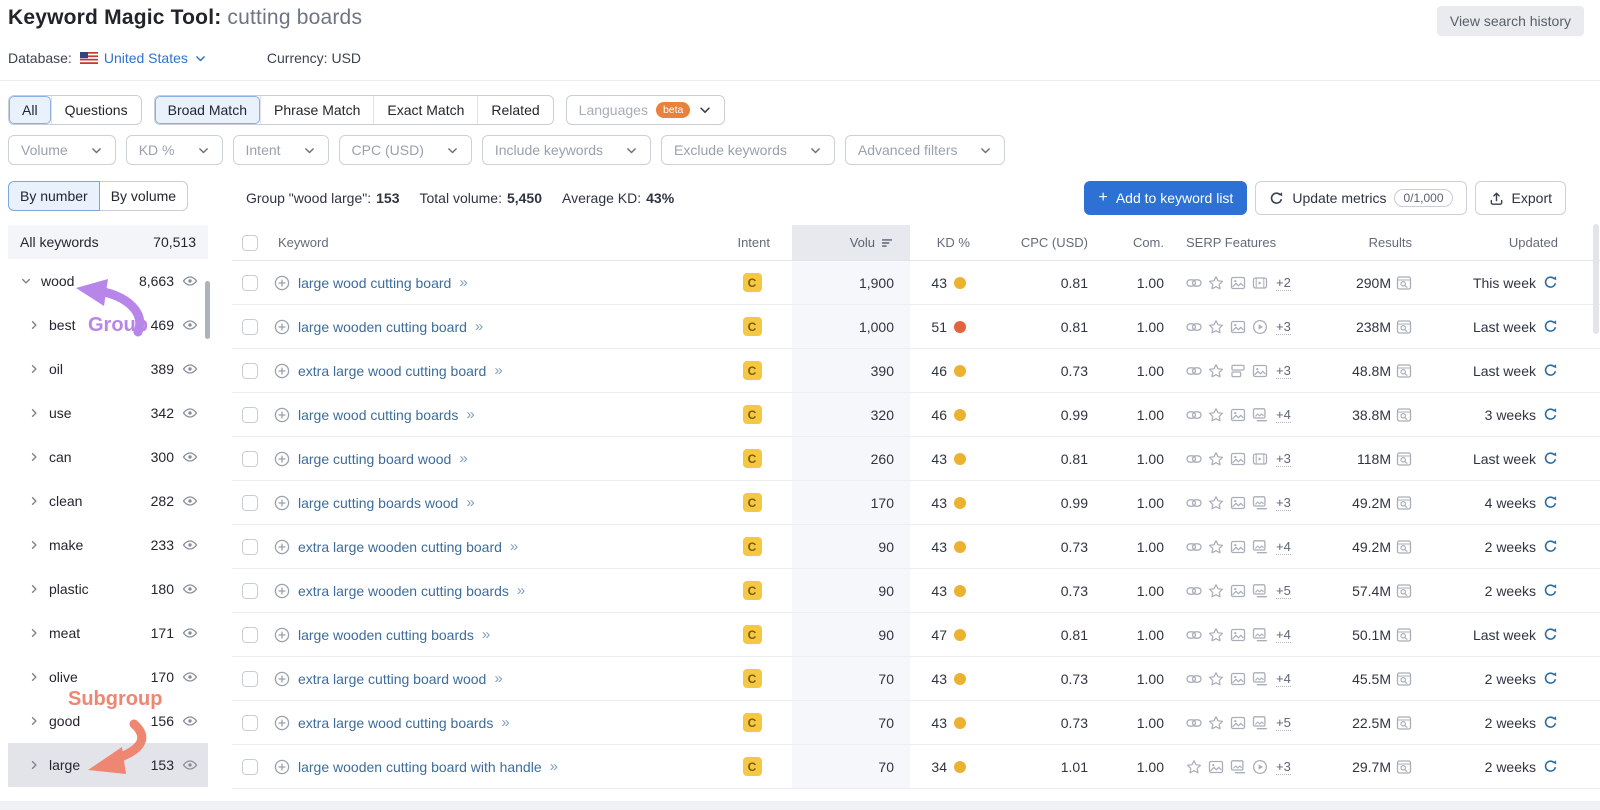  What do you see at coordinates (392, 371) in the screenshot?
I see `keyword-link: extra large wood cutting board` at bounding box center [392, 371].